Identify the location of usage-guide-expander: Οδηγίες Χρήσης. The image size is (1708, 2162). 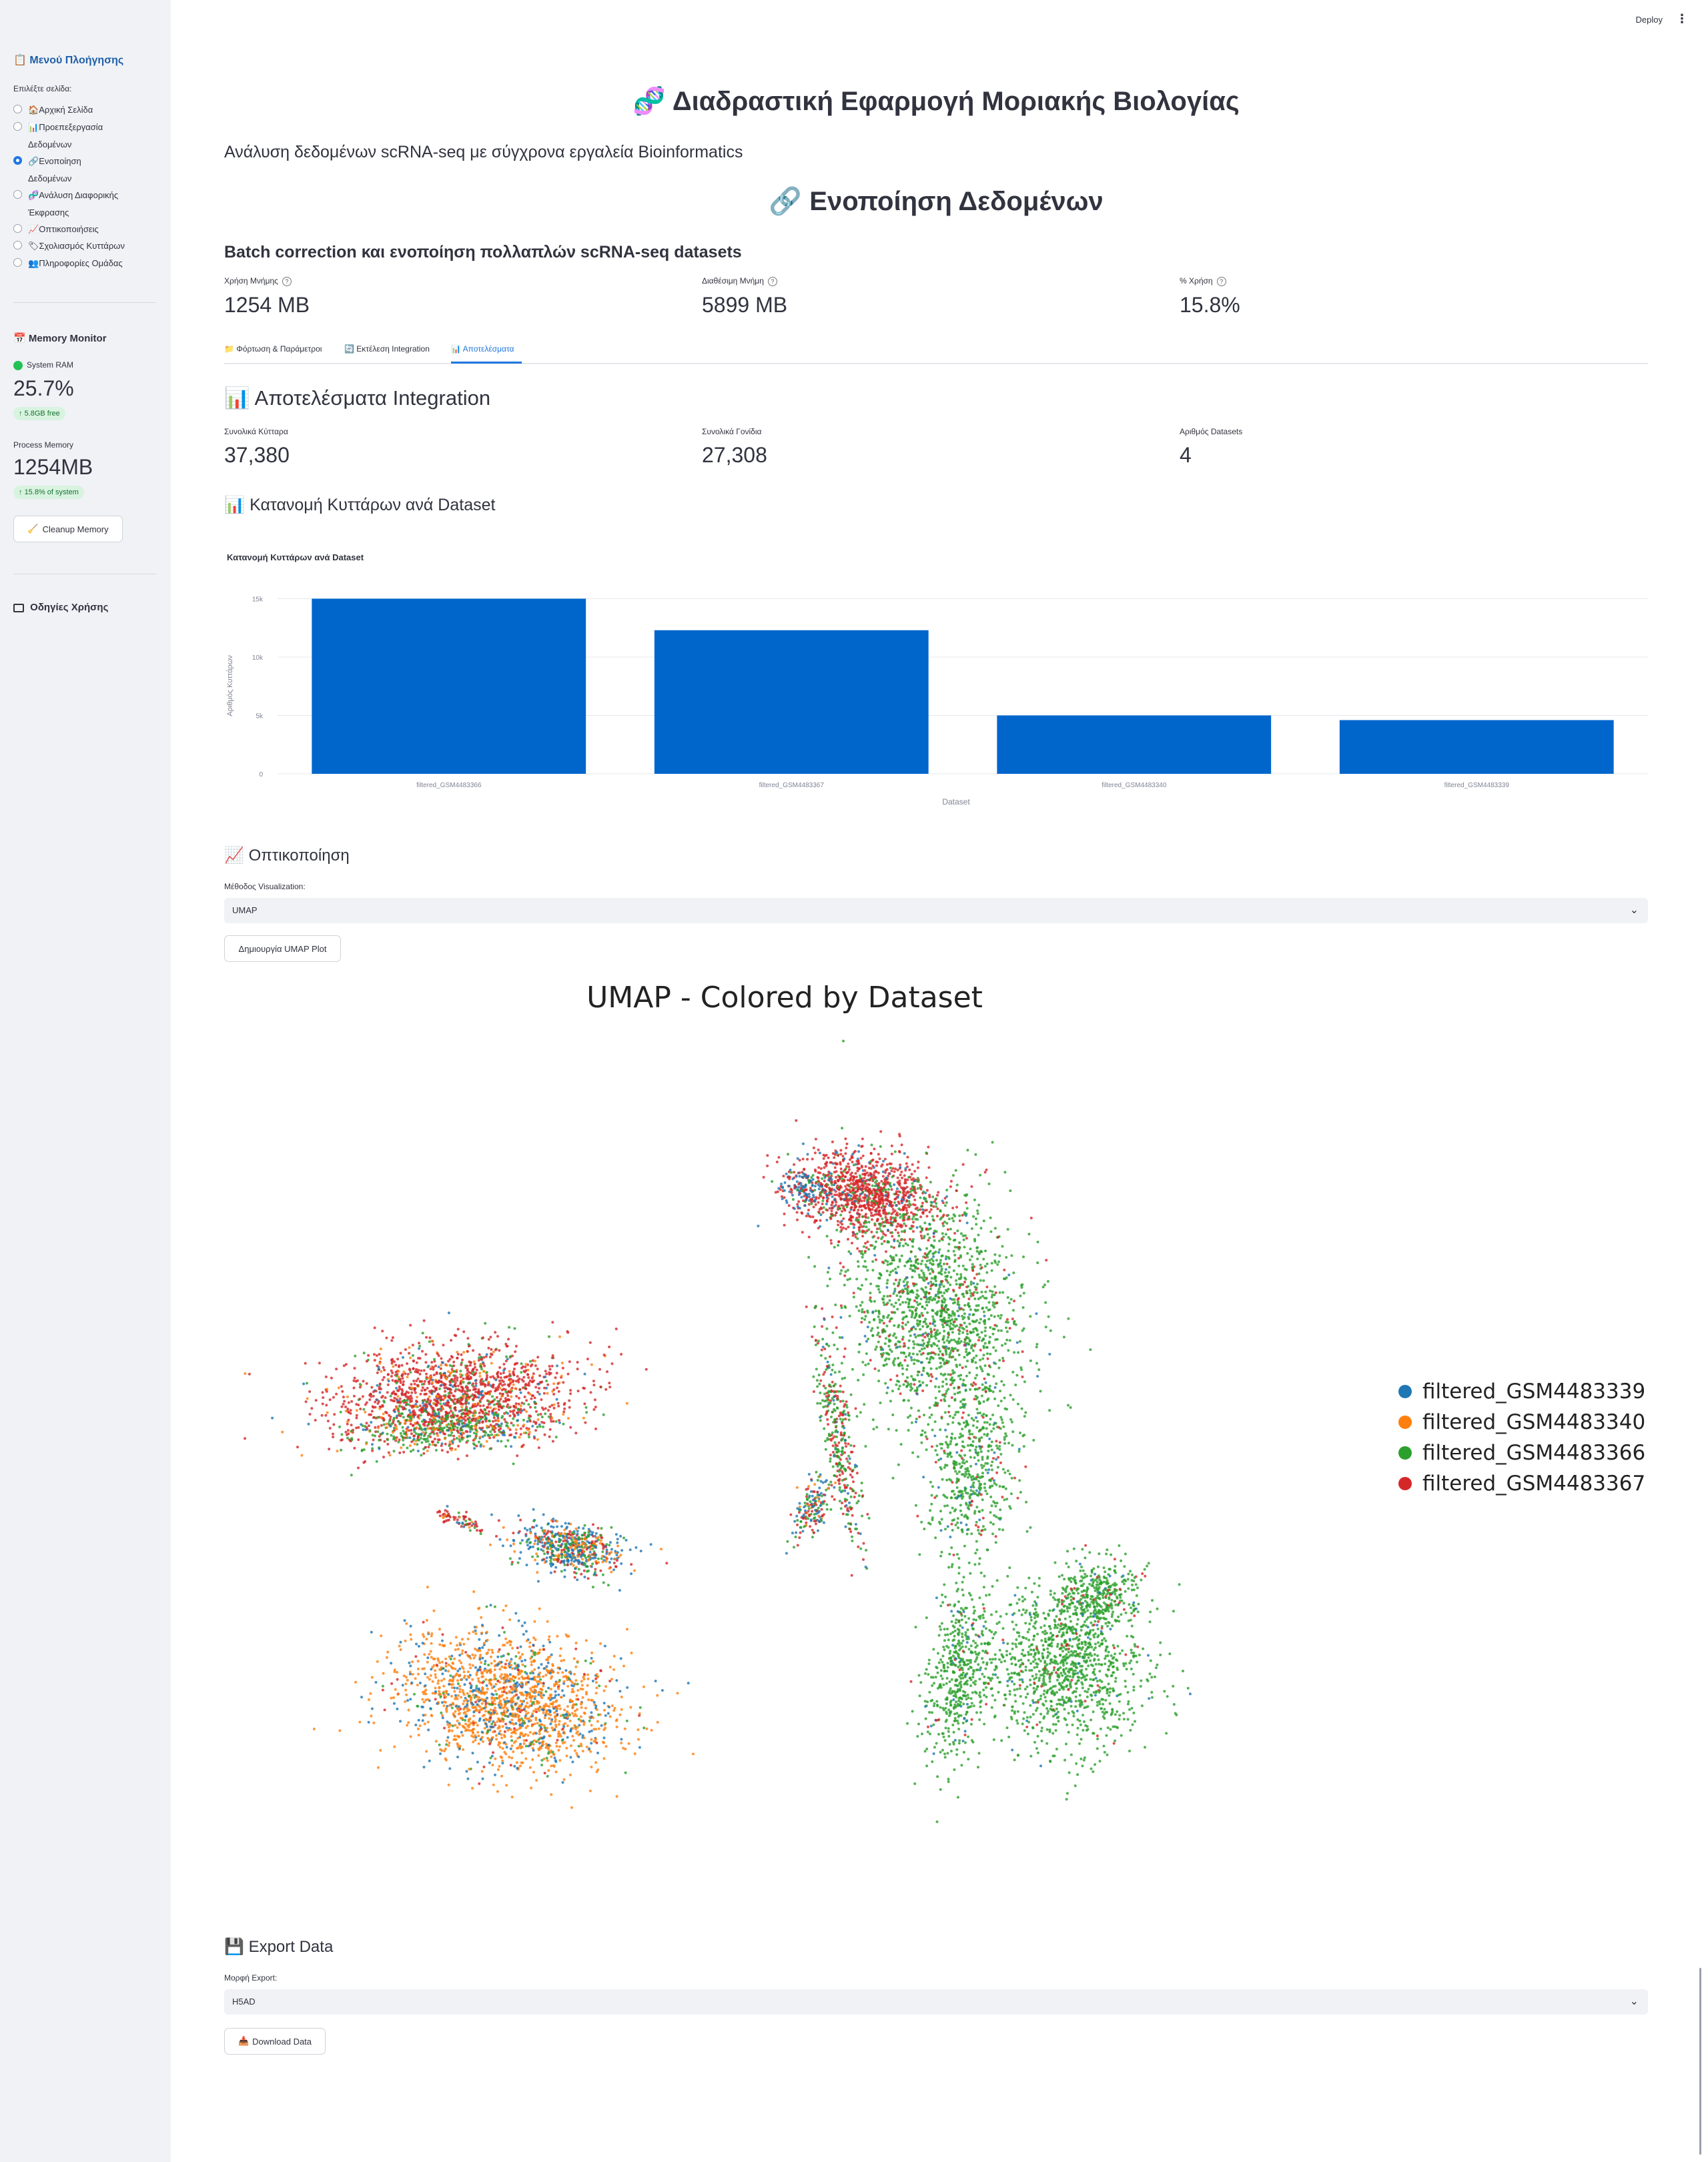
(61, 608).